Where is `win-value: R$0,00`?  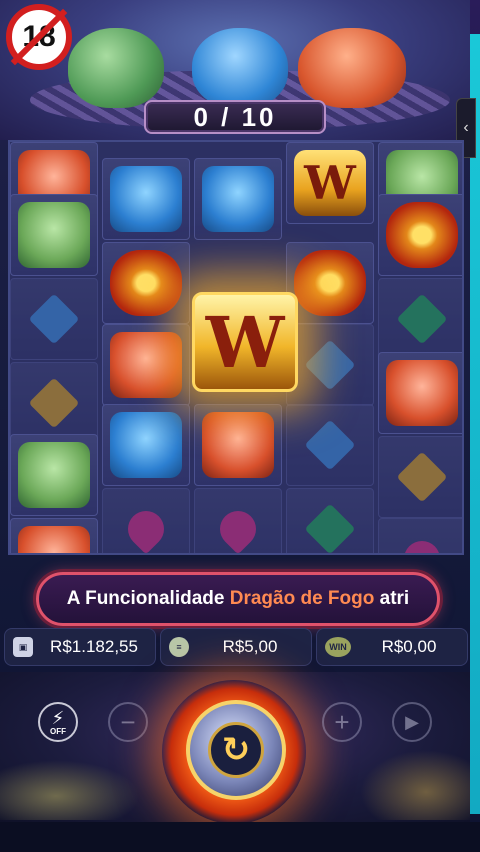 win-value: R$0,00 is located at coordinates (409, 646).